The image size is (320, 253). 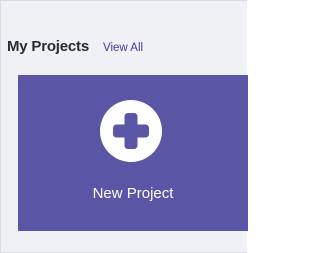 What do you see at coordinates (48, 46) in the screenshot?
I see `page-title: My Projects` at bounding box center [48, 46].